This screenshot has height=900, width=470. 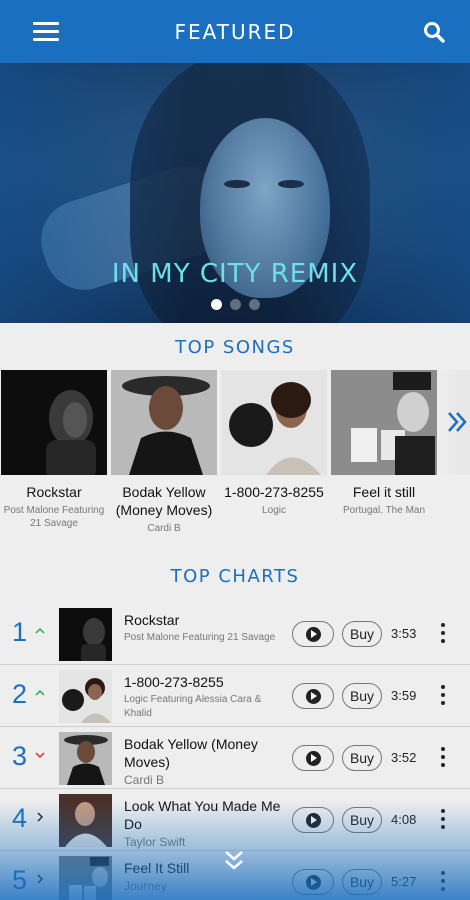 What do you see at coordinates (404, 757) in the screenshot?
I see `track-duration: 3:52` at bounding box center [404, 757].